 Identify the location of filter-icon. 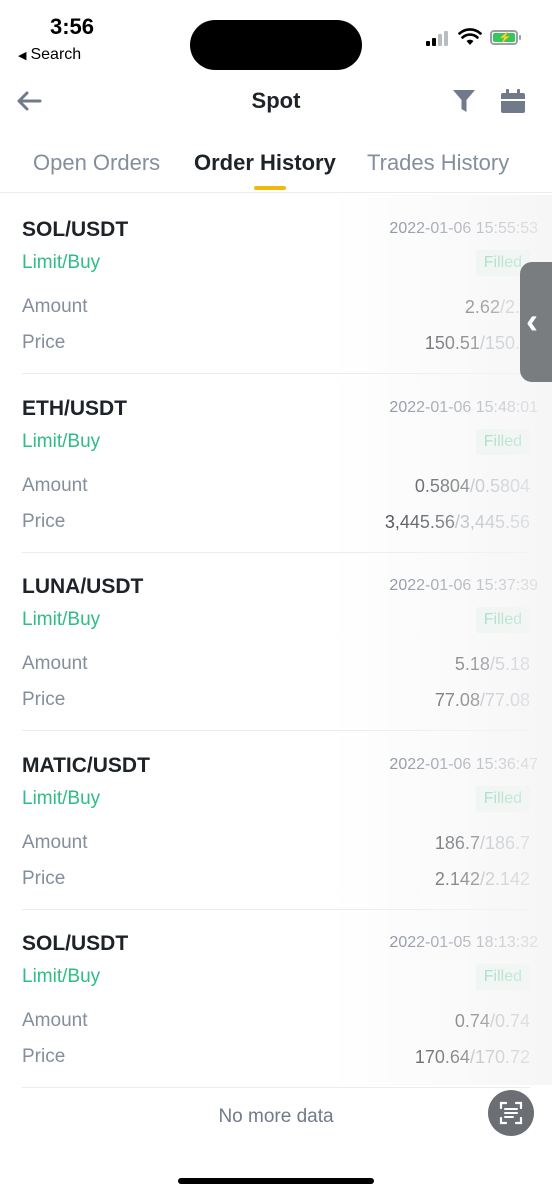
(464, 101).